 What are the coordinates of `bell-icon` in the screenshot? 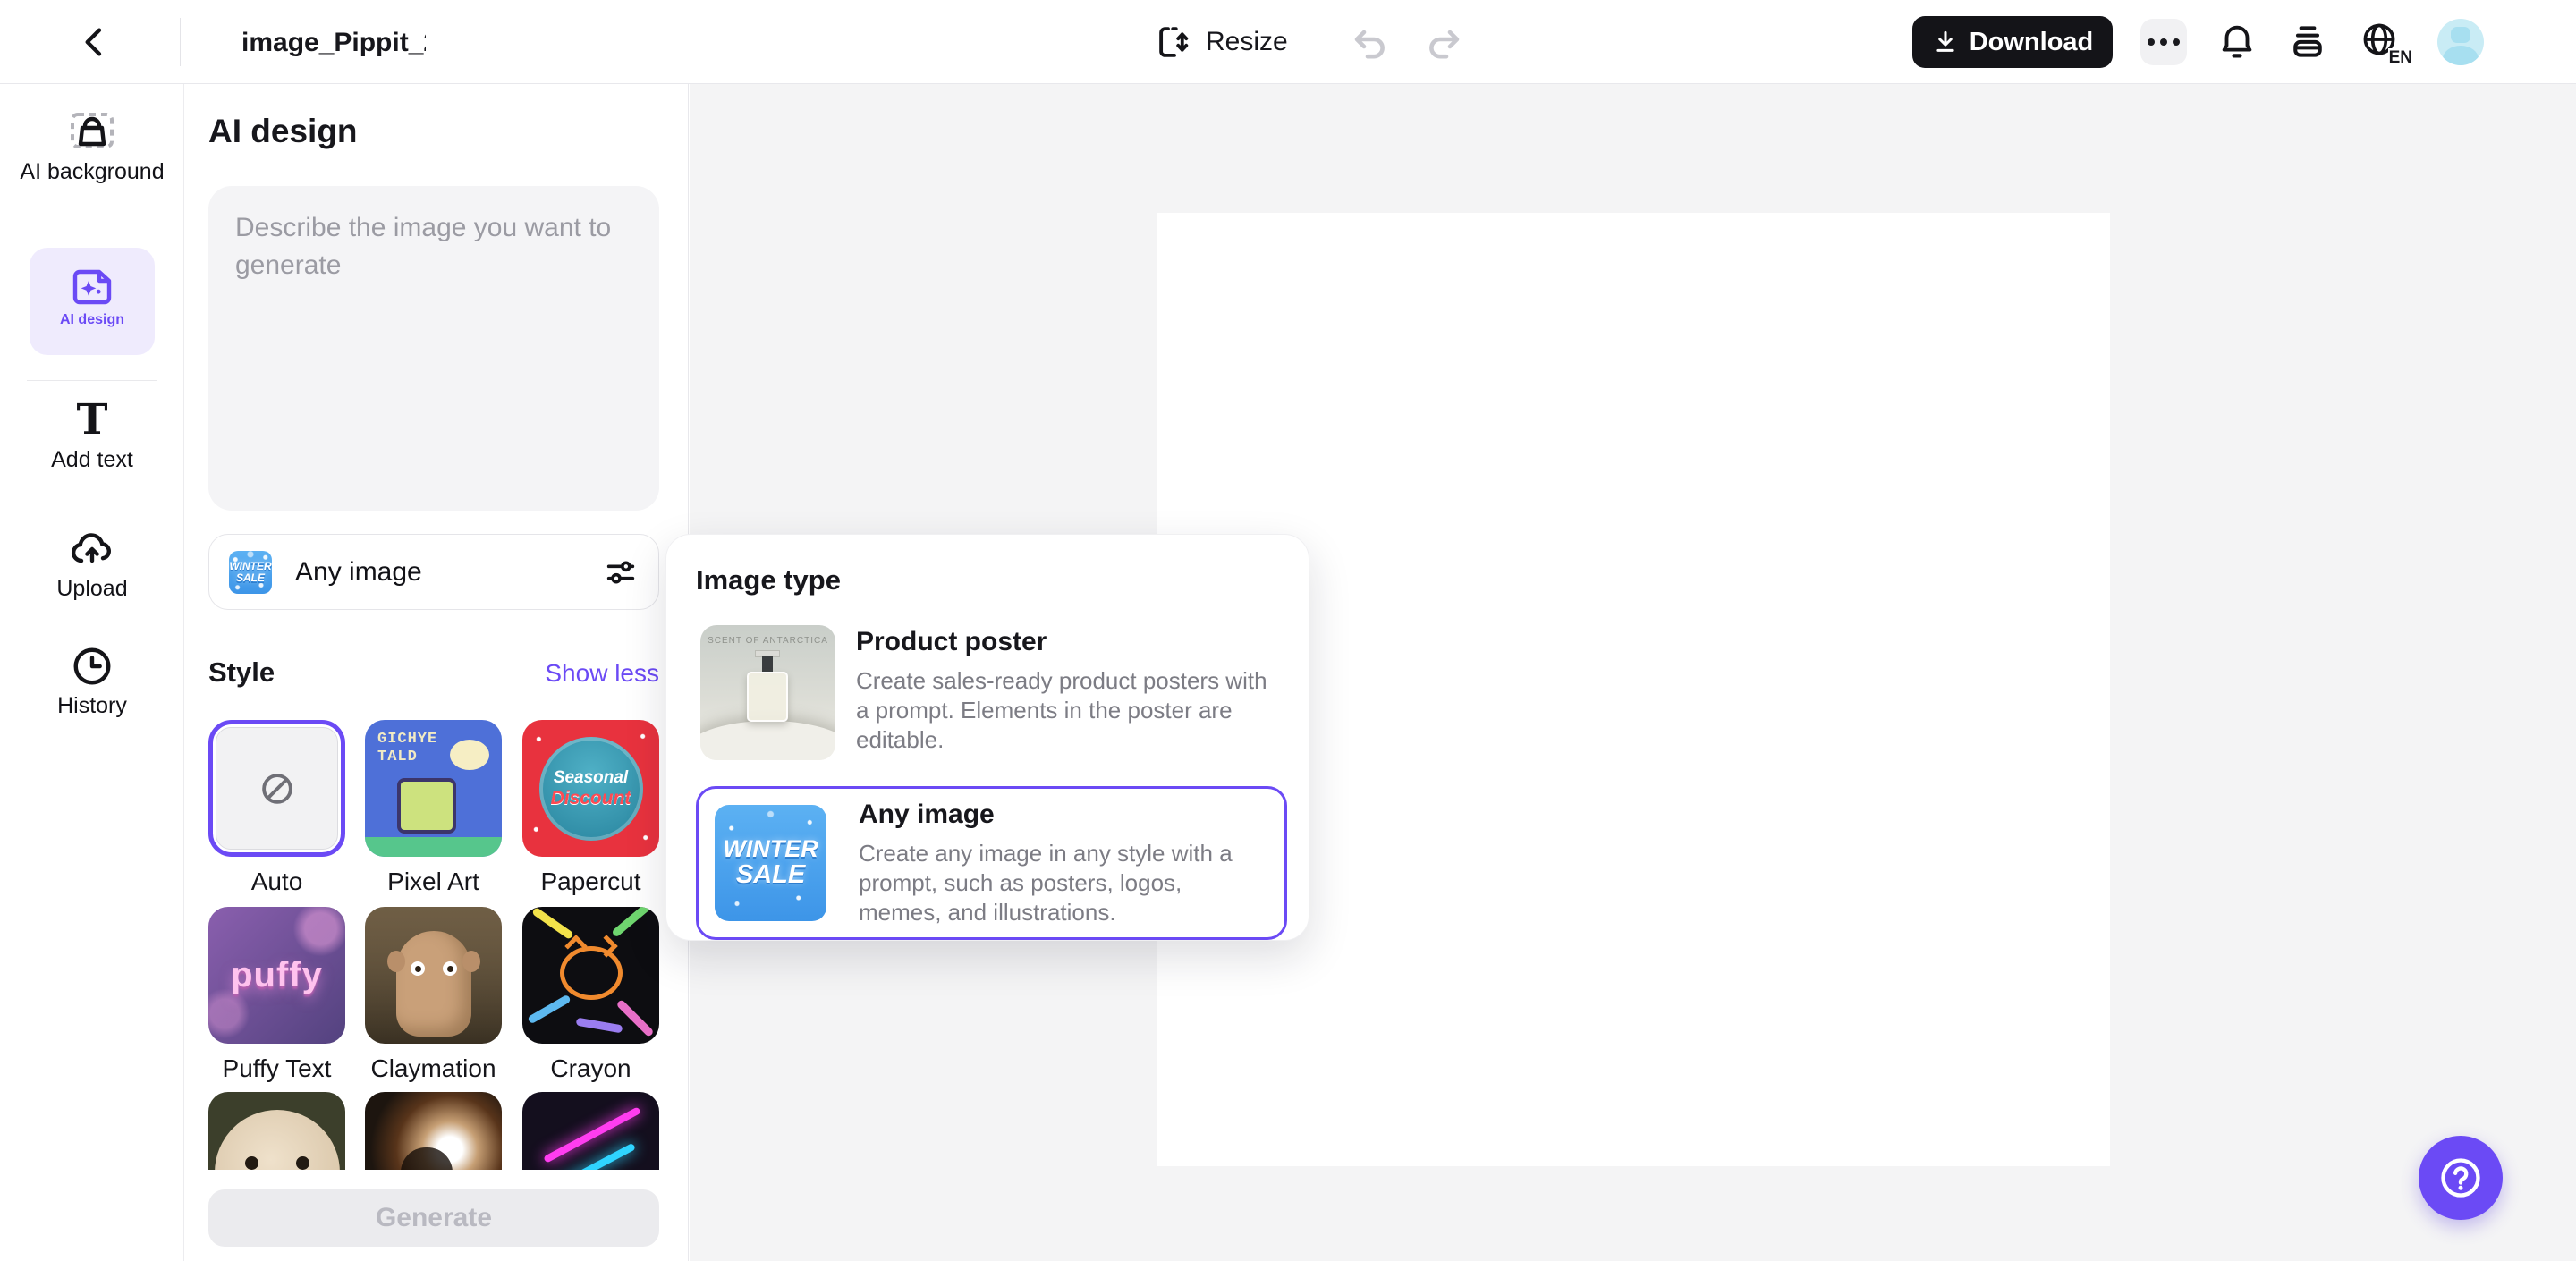 It's located at (2237, 41).